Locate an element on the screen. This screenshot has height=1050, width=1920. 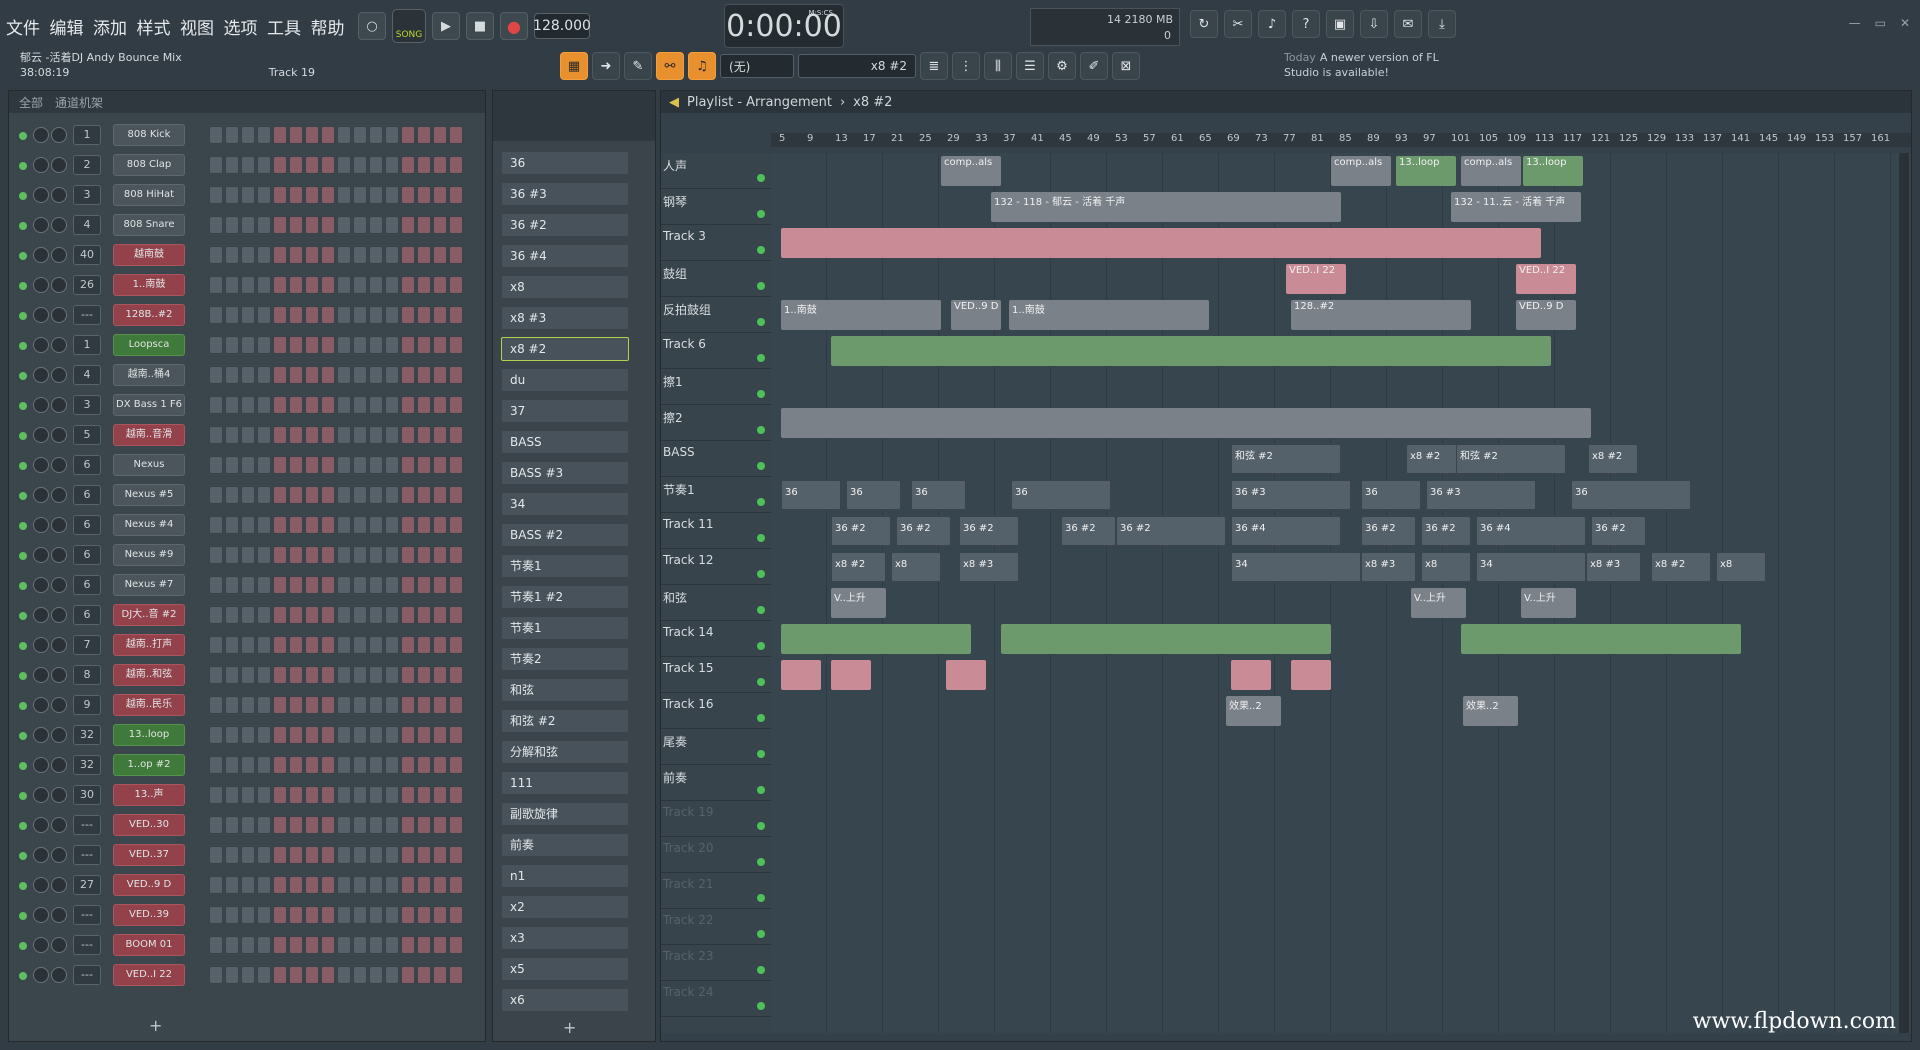
channel-name-button: 808 Clap is located at coordinates (149, 165).